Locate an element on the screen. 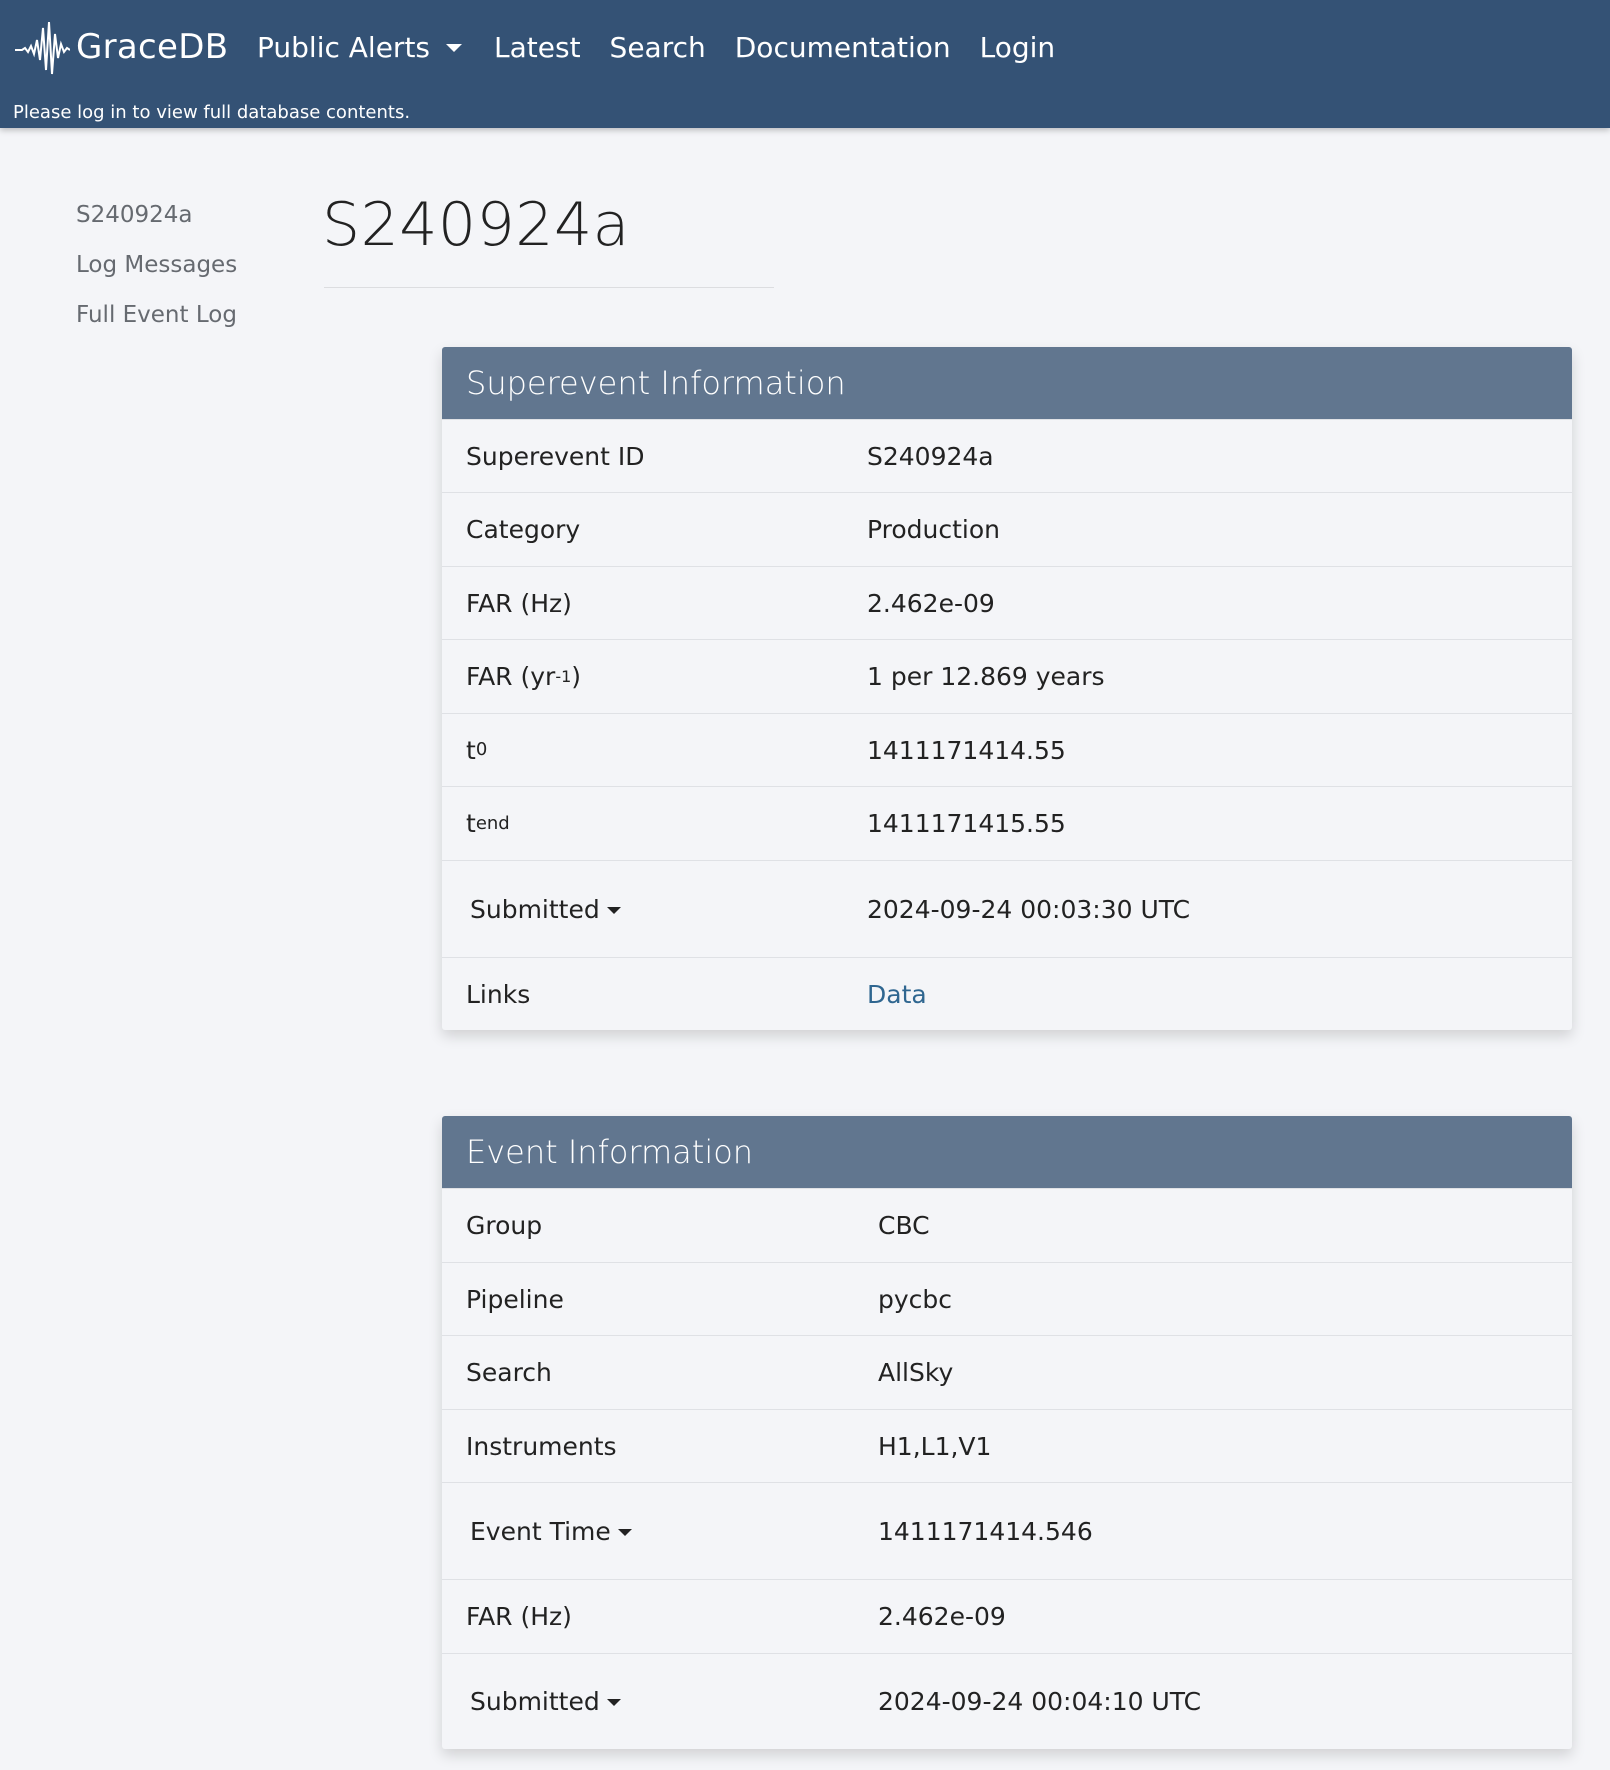 Image resolution: width=1610 pixels, height=1770 pixels. row-label: t0 is located at coordinates (477, 750).